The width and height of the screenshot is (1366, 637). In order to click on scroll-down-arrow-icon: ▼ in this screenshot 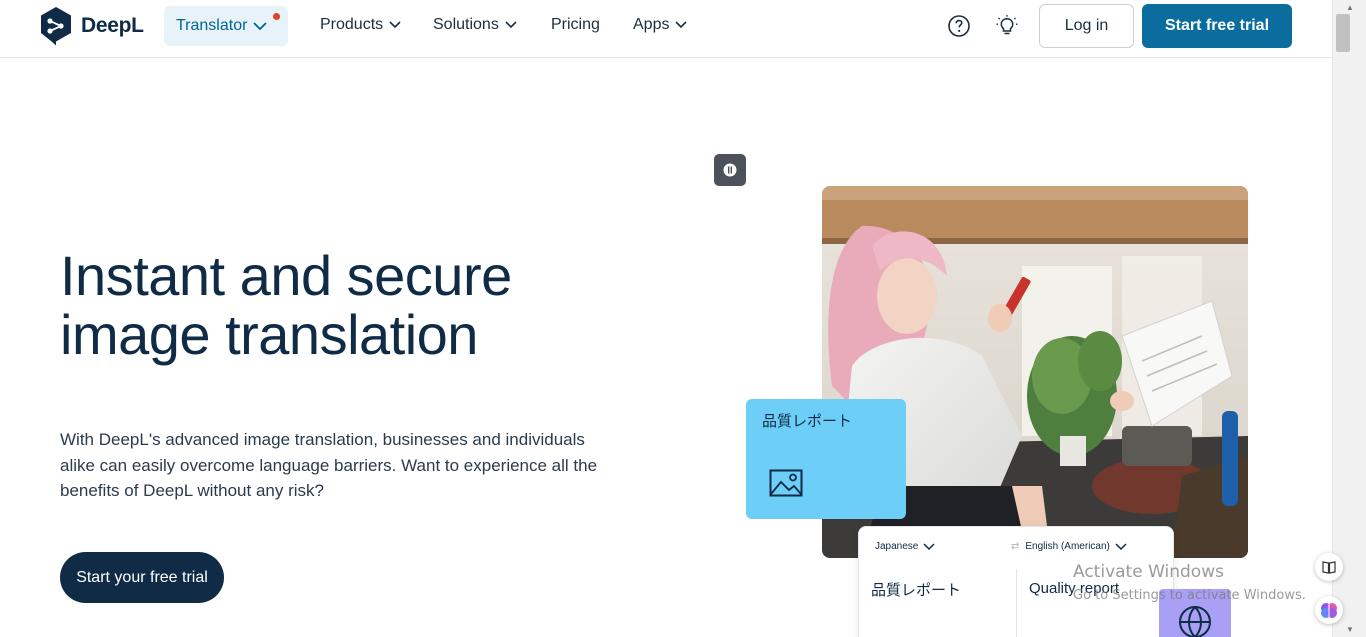, I will do `click(1350, 629)`.